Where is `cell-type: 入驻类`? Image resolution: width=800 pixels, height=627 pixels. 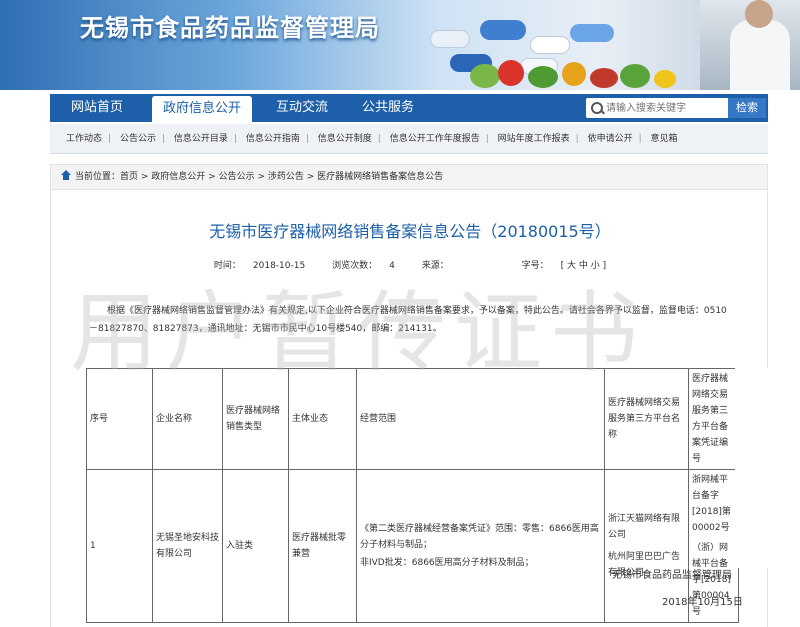 cell-type: 入驻类 is located at coordinates (255, 546).